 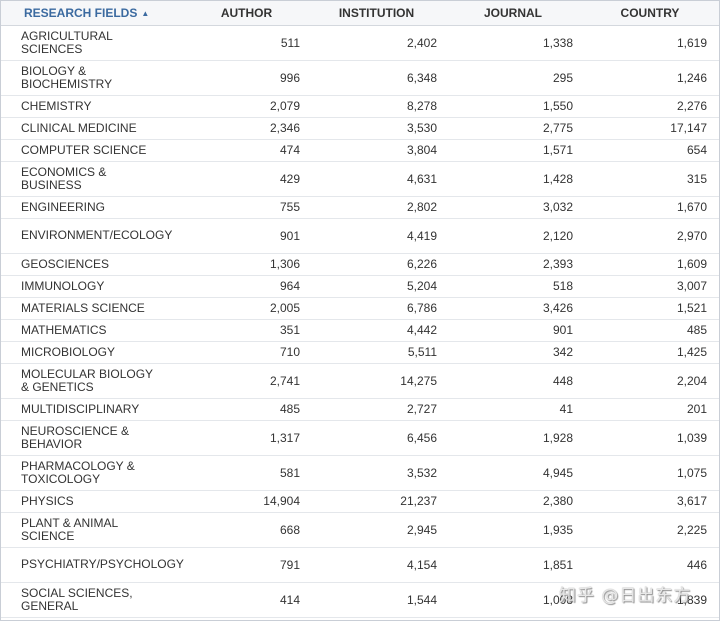 I want to click on cell-field: AGRICULTURAL SCIENCES, so click(x=81, y=43).